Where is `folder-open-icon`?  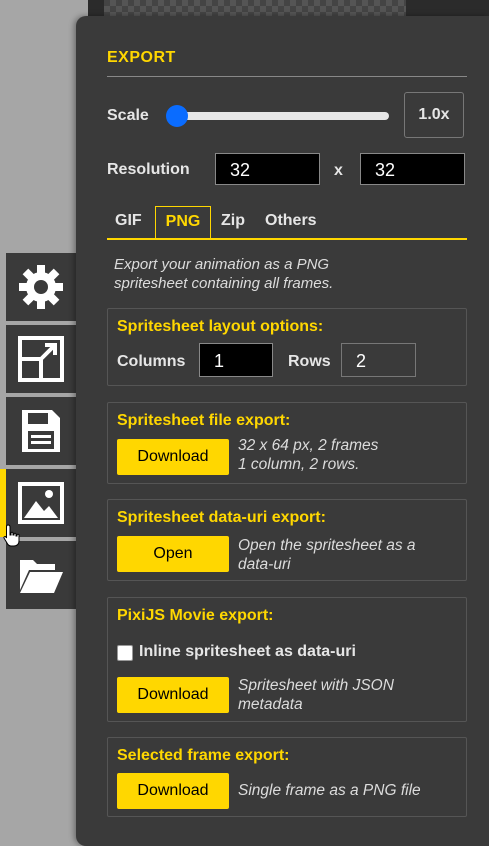 folder-open-icon is located at coordinates (41, 576).